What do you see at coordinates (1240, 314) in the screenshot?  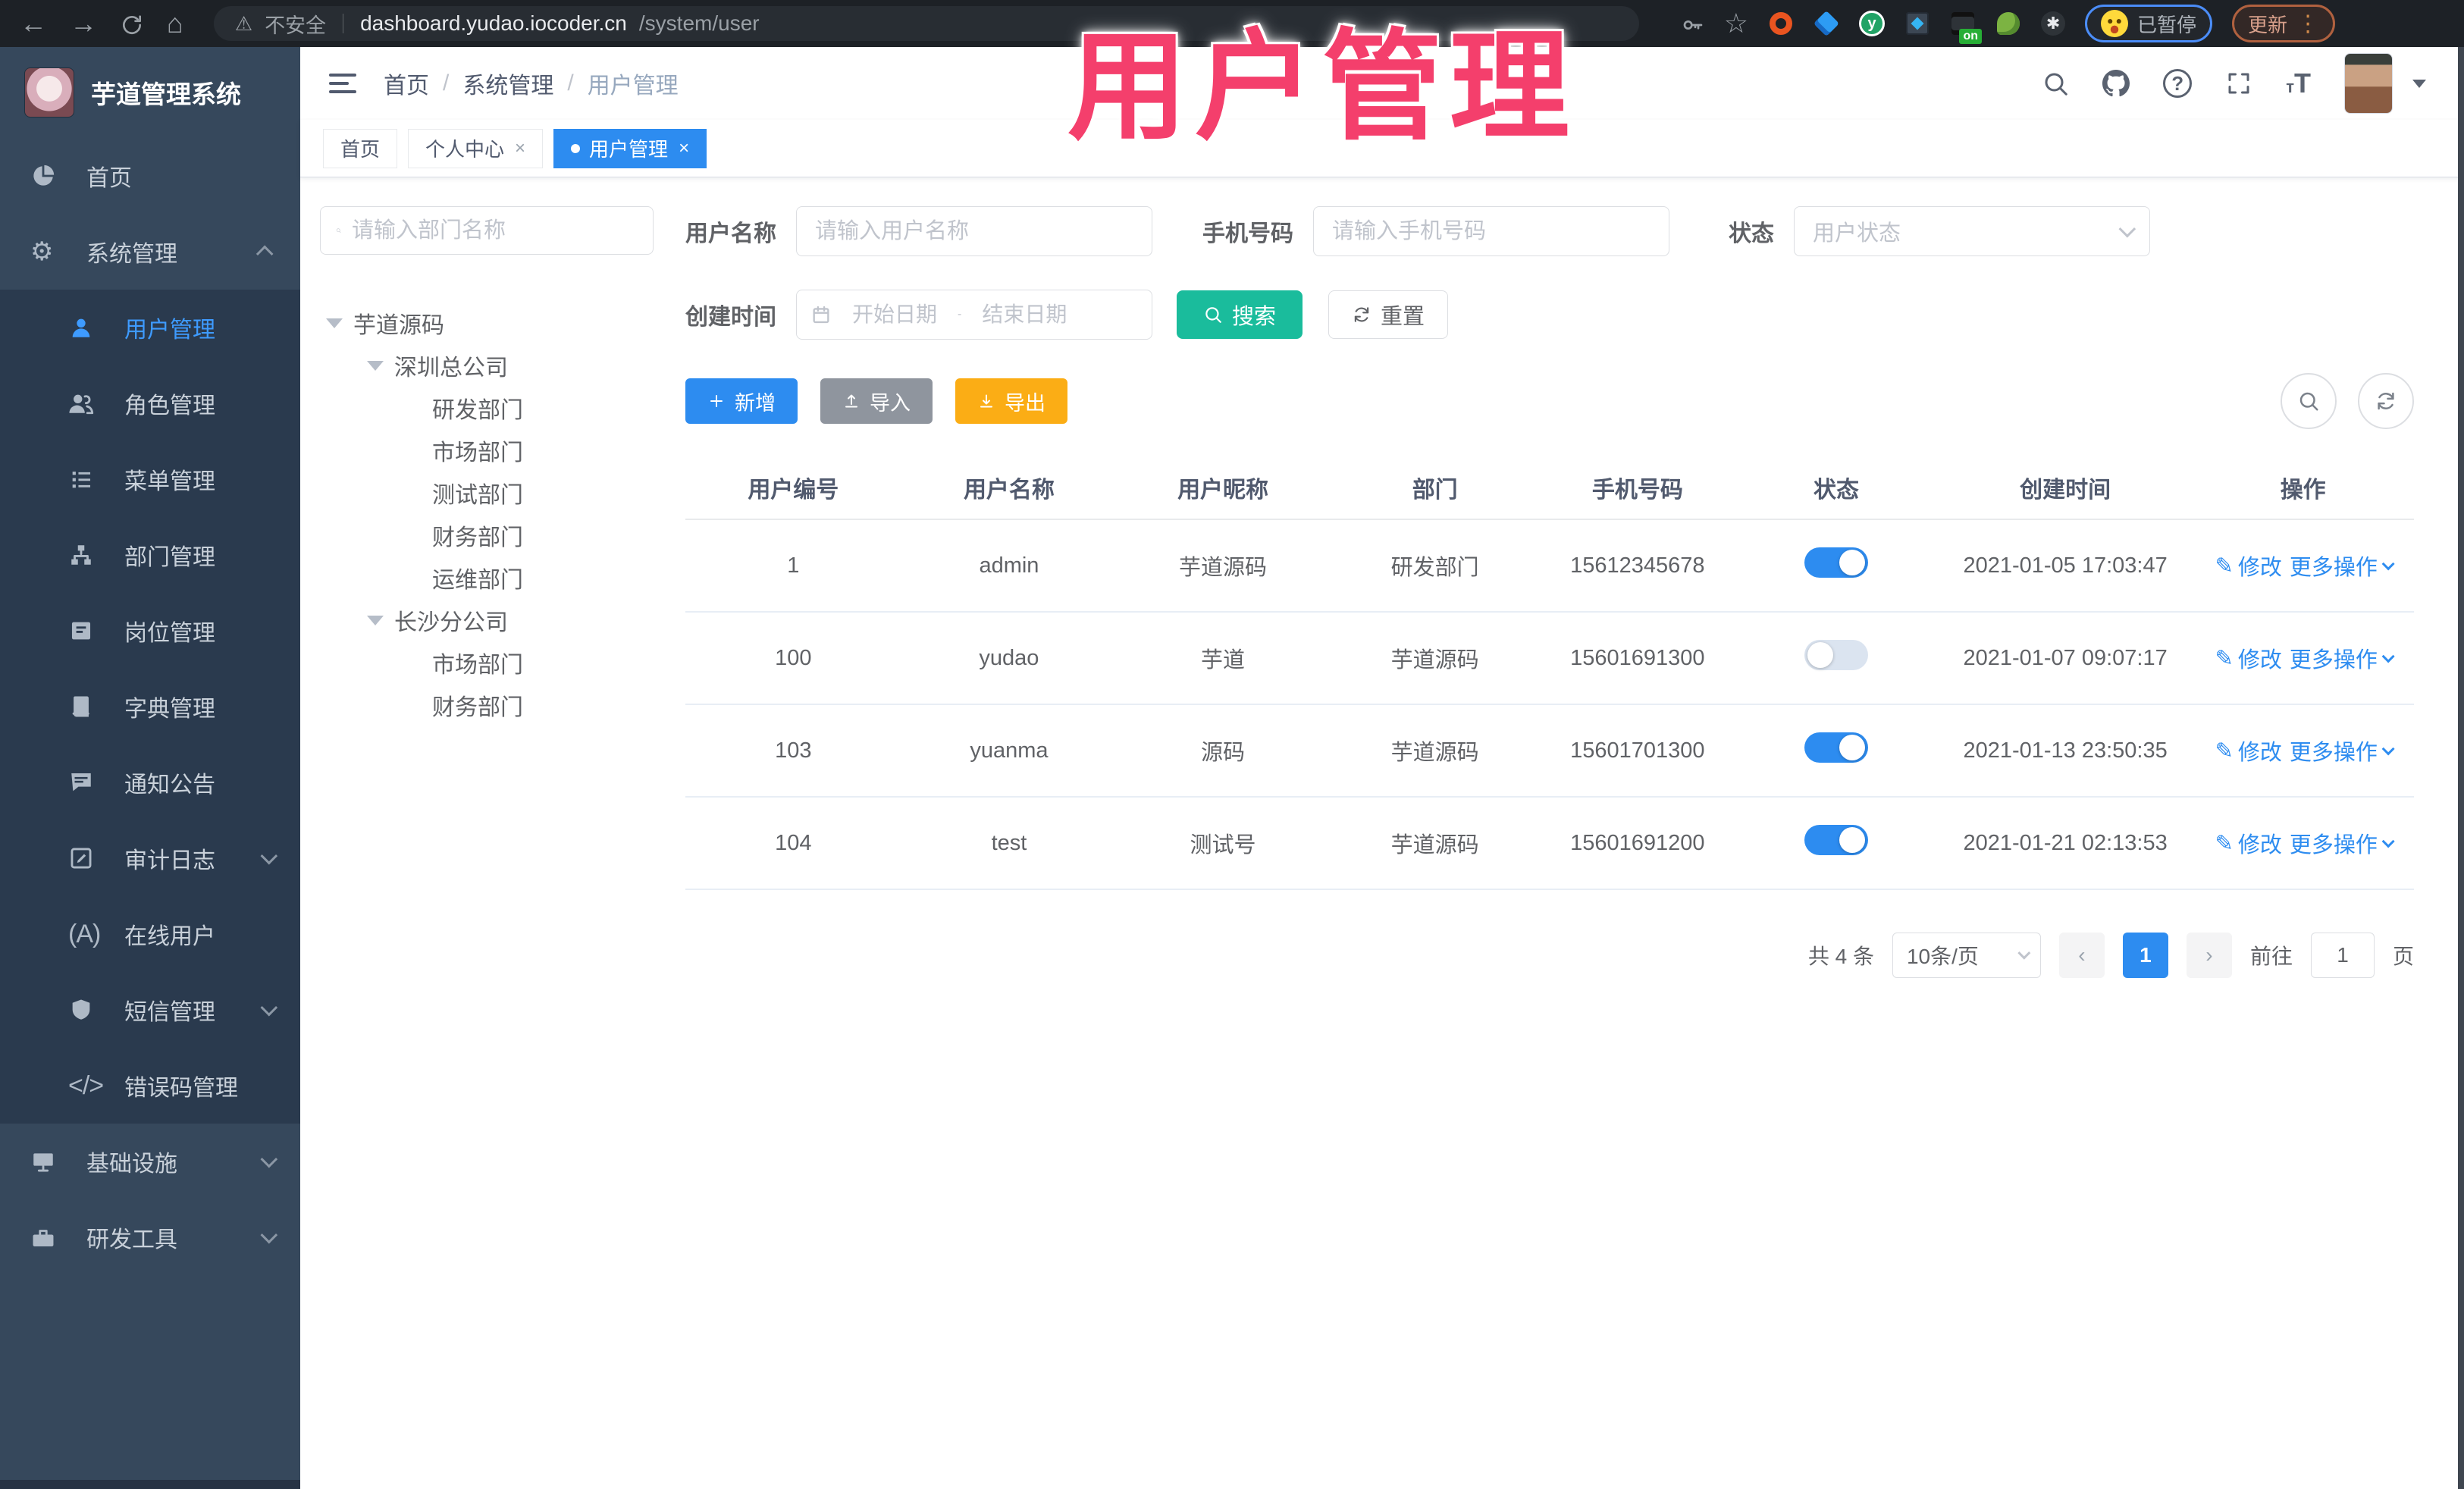 I see `search-button: 搜索` at bounding box center [1240, 314].